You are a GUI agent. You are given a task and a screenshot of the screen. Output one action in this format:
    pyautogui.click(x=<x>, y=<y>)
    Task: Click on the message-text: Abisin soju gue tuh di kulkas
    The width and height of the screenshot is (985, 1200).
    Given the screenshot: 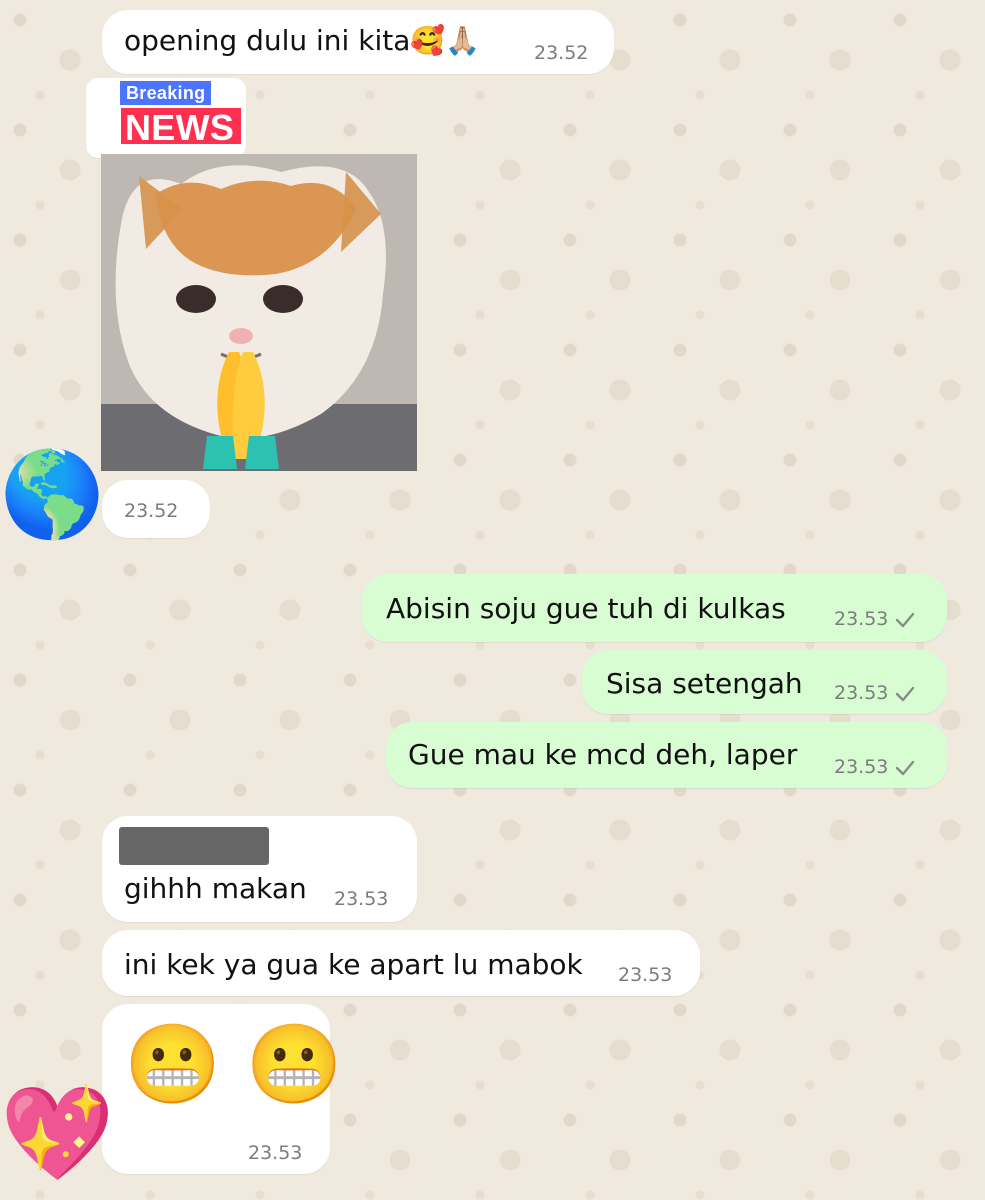 What is the action you would take?
    pyautogui.click(x=586, y=608)
    